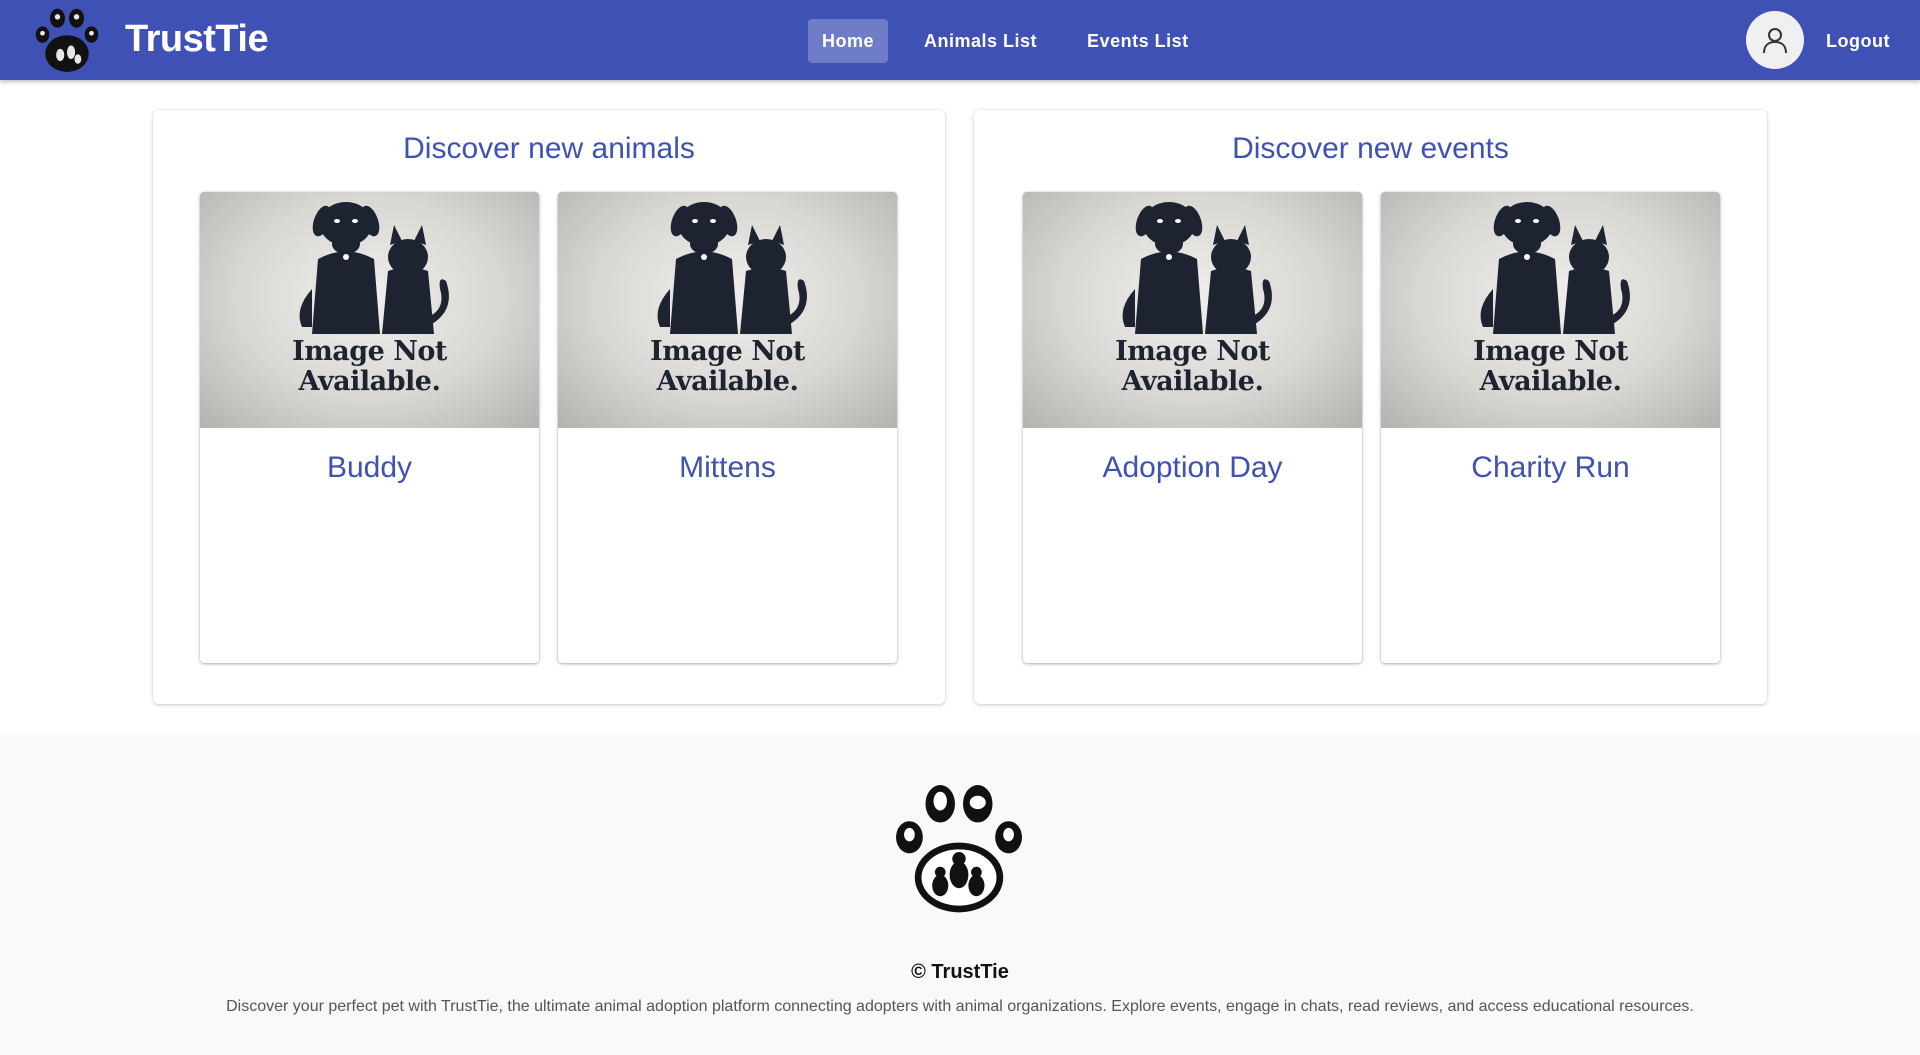 This screenshot has height=1055, width=1920. I want to click on animal-card-title: Mittens, so click(727, 468).